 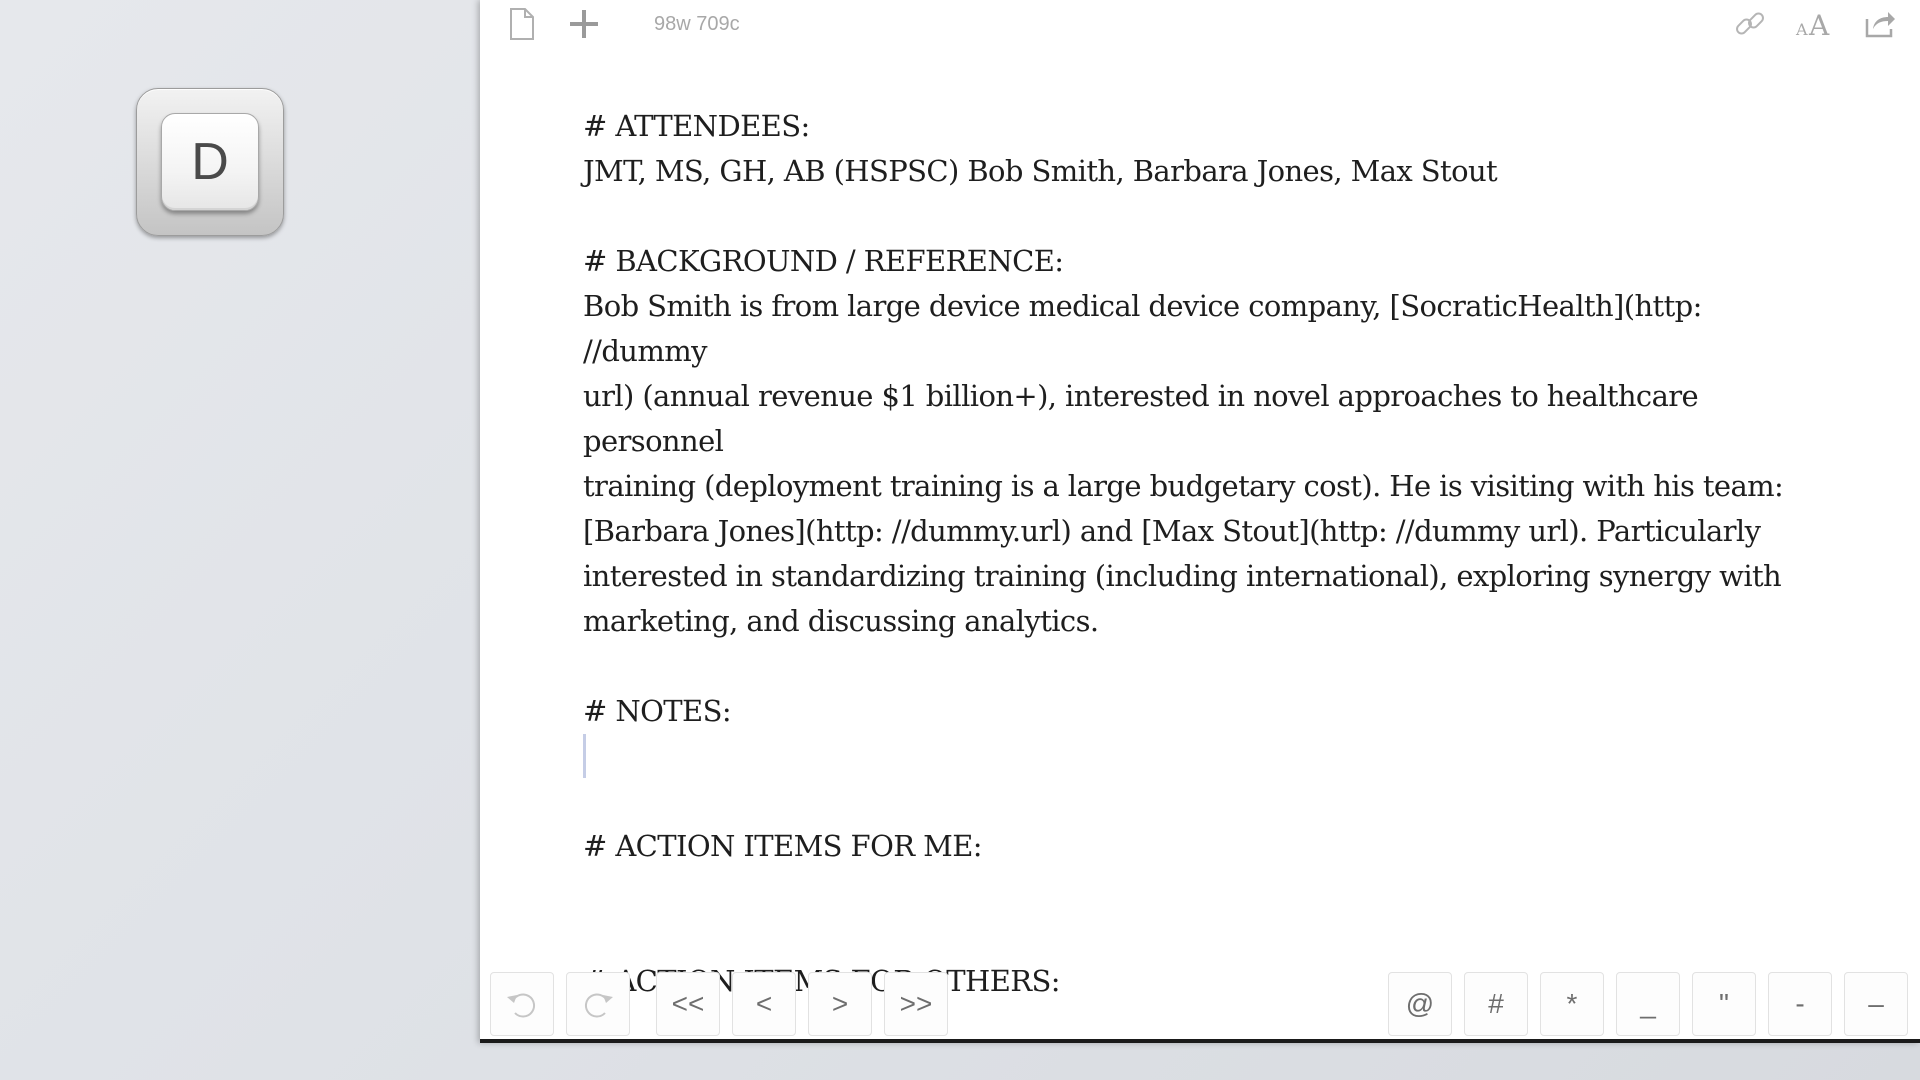 I want to click on plus-icon, so click(x=584, y=24).